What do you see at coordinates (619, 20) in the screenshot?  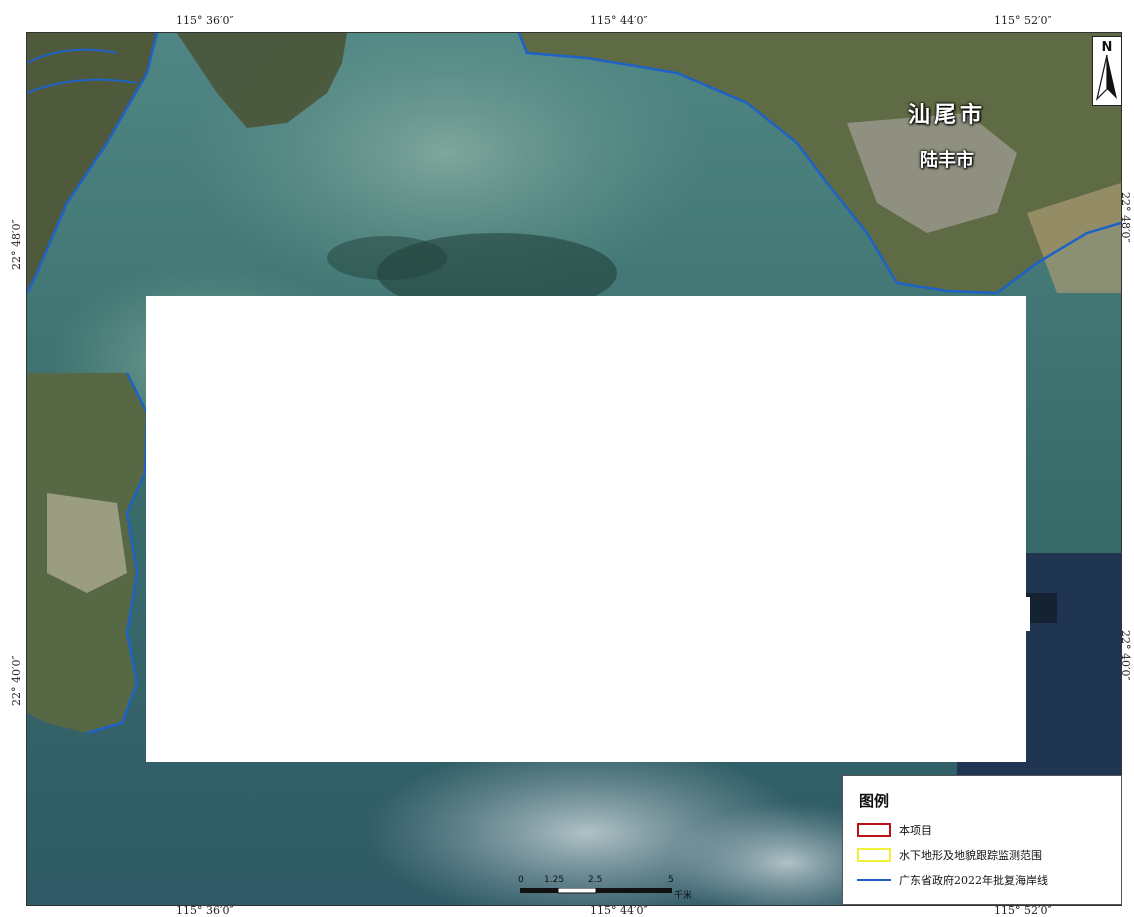 I see `top-coord-2: 115° 44′0″` at bounding box center [619, 20].